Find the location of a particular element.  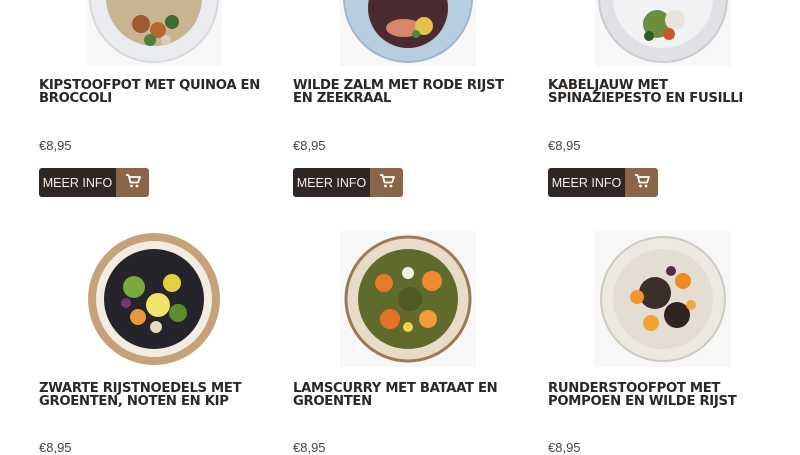

dish-salmon-rice-icon is located at coordinates (408, 33).